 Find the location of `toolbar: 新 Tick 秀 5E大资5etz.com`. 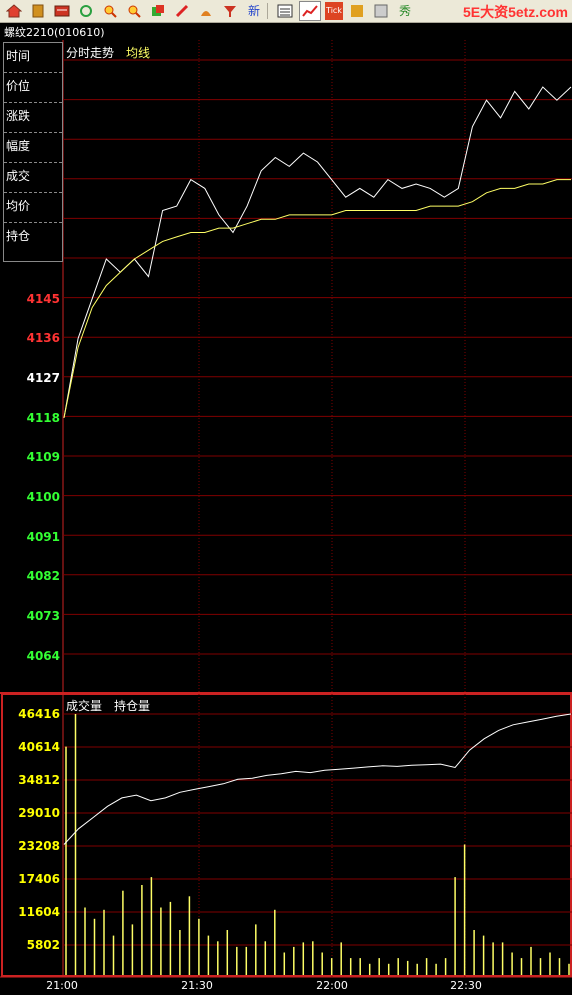

toolbar: 新 Tick 秀 5E大资5etz.com is located at coordinates (286, 11).